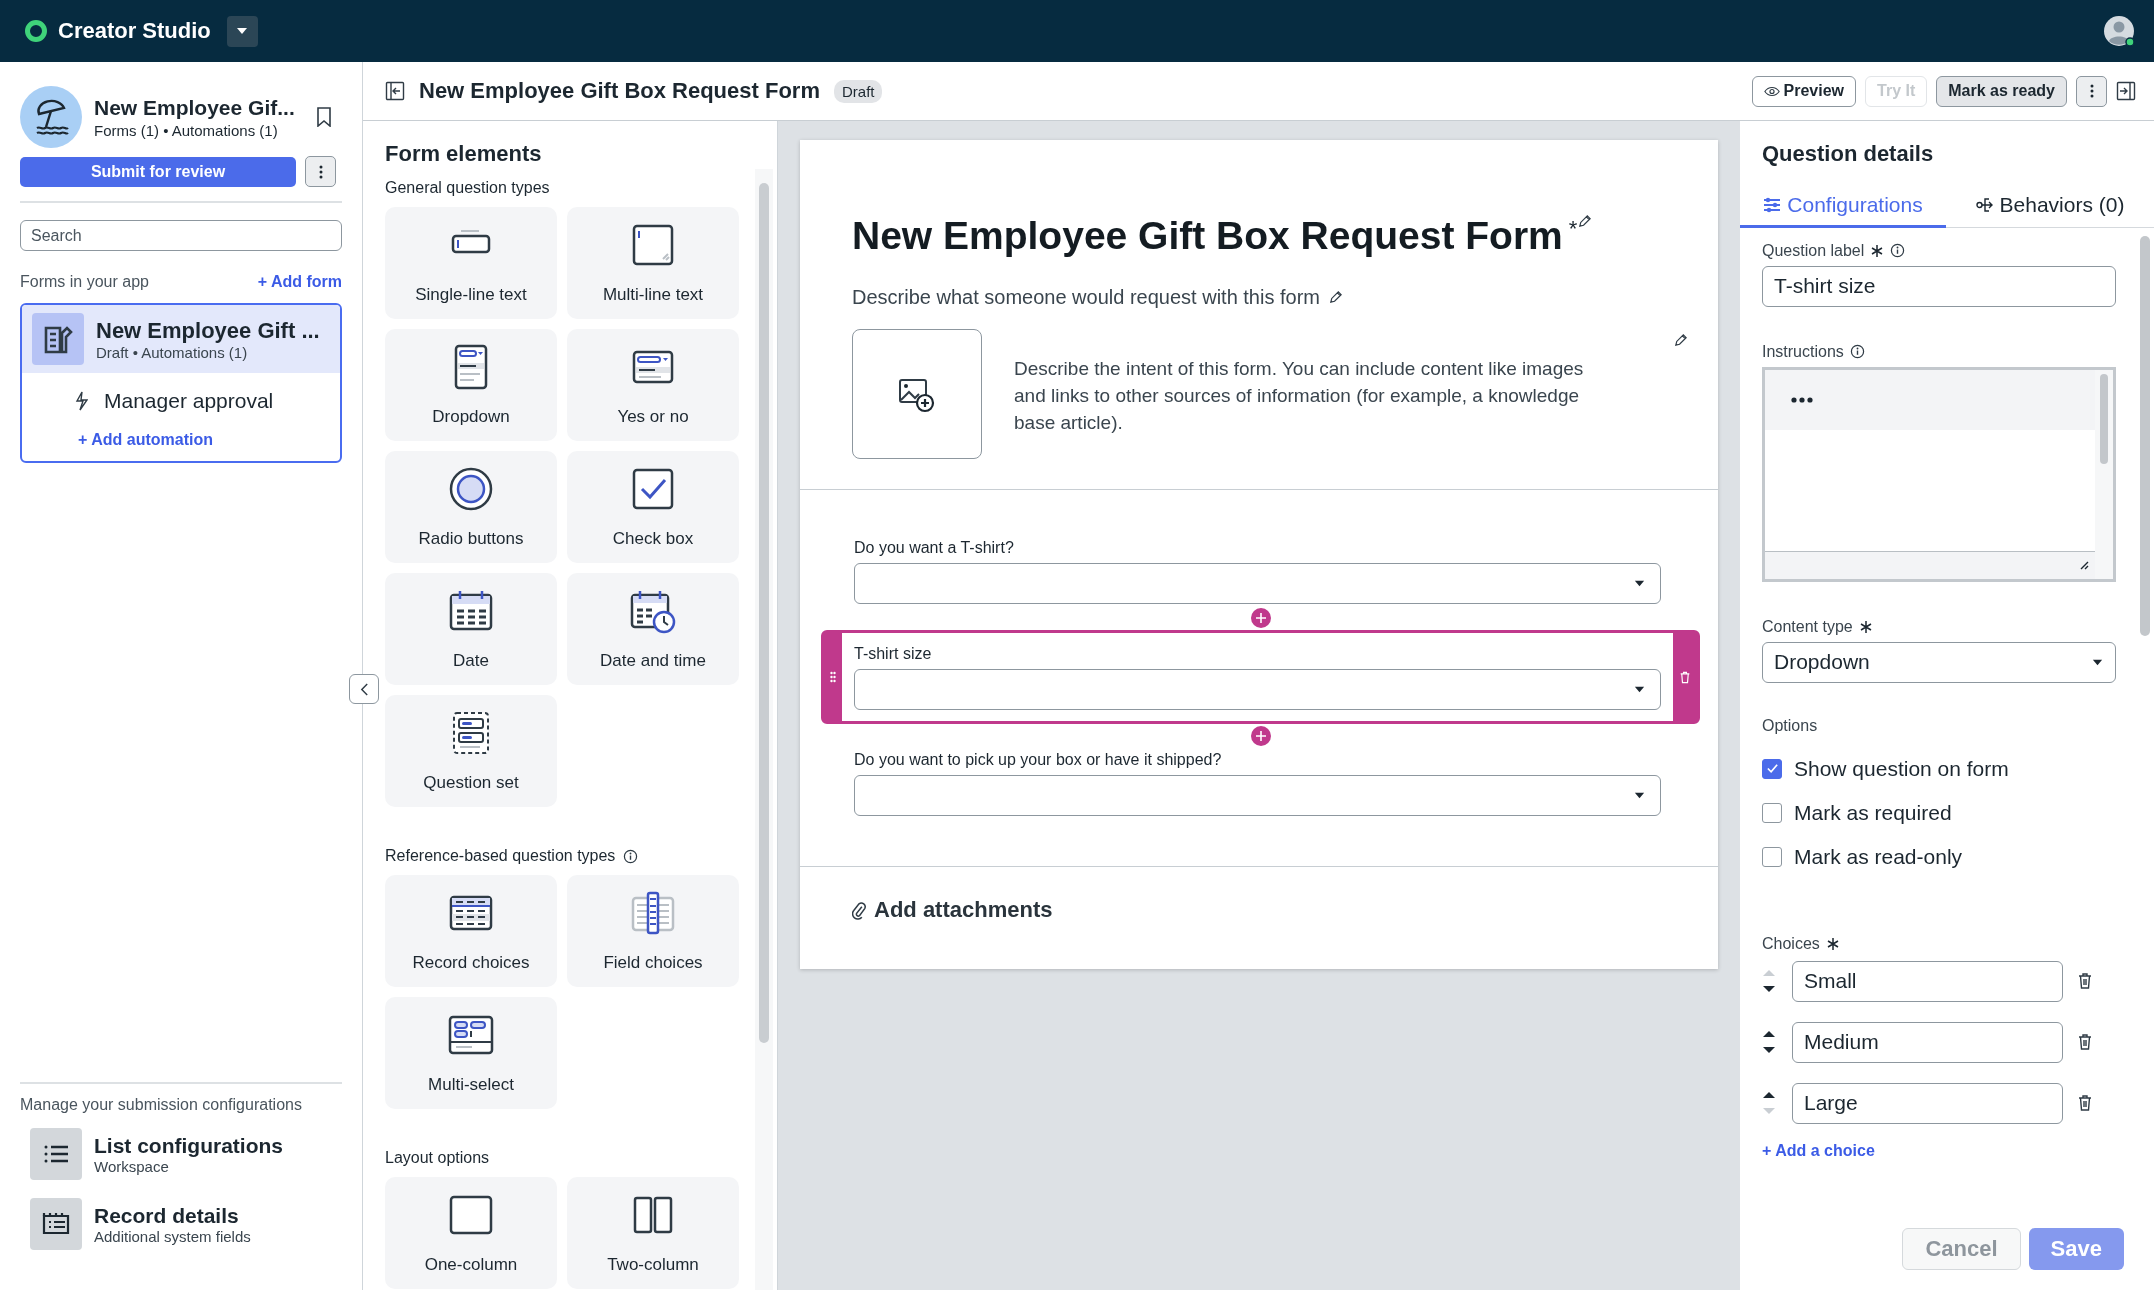 This screenshot has height=1290, width=2154. Describe the element at coordinates (1818, 1150) in the screenshot. I see `add-choice-link: + Add a choice` at that location.